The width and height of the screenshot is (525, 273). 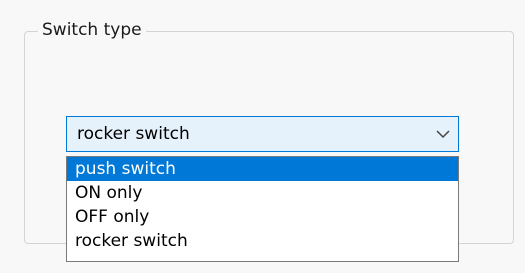 I want to click on group-title: Switch type, so click(x=92, y=30).